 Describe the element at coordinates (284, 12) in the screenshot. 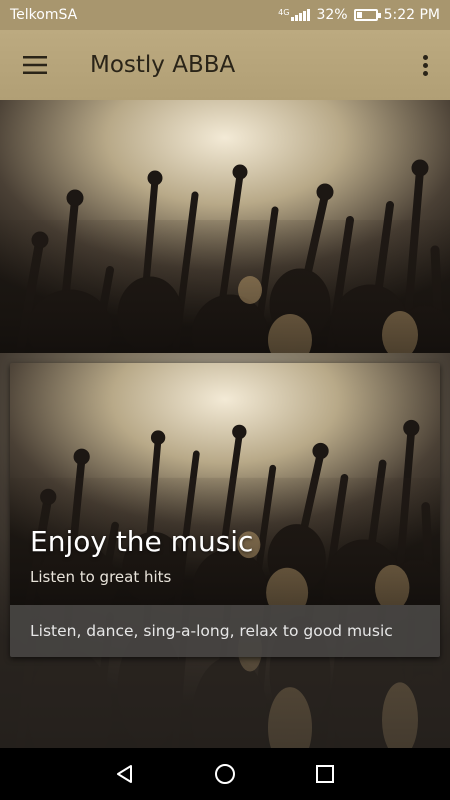

I see `network-type-label: 4G` at that location.